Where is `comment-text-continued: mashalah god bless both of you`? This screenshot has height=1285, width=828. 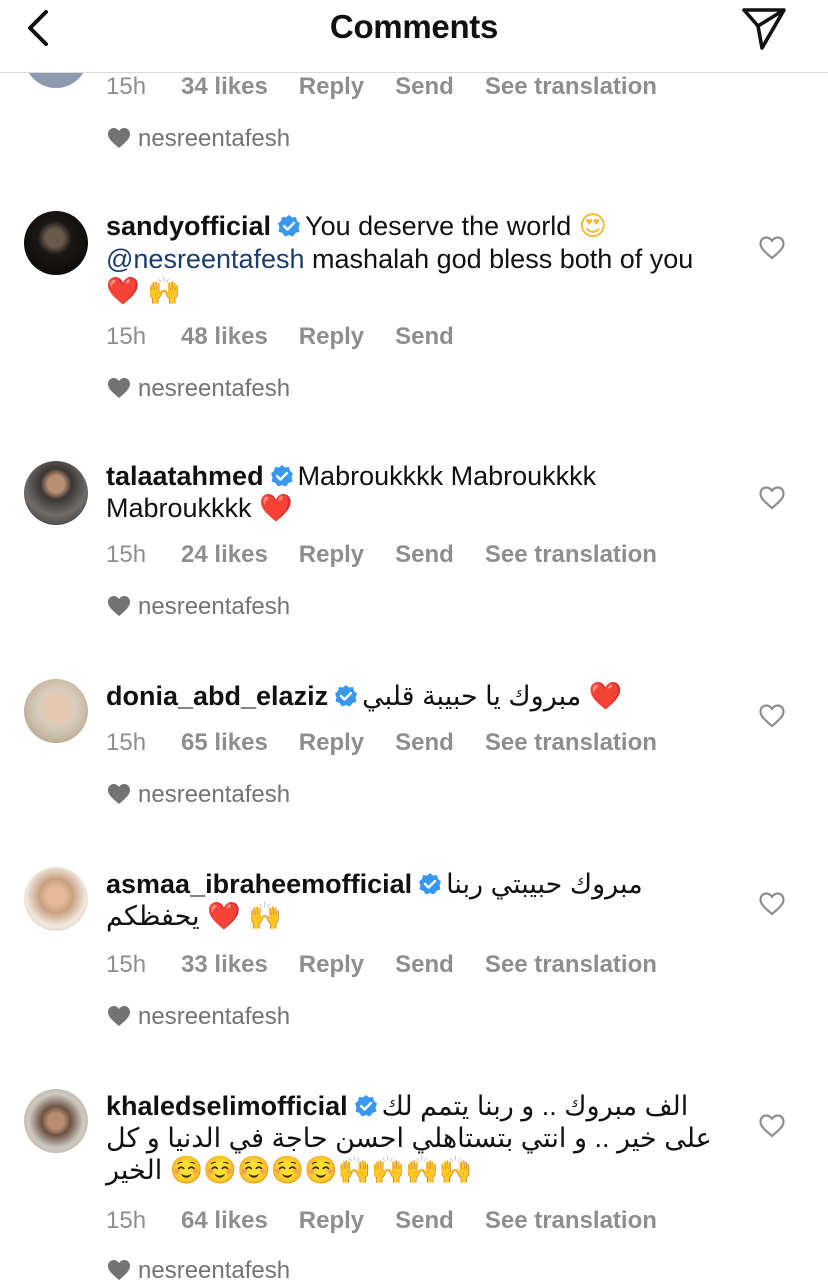 comment-text-continued: mashalah god bless both of you is located at coordinates (499, 259).